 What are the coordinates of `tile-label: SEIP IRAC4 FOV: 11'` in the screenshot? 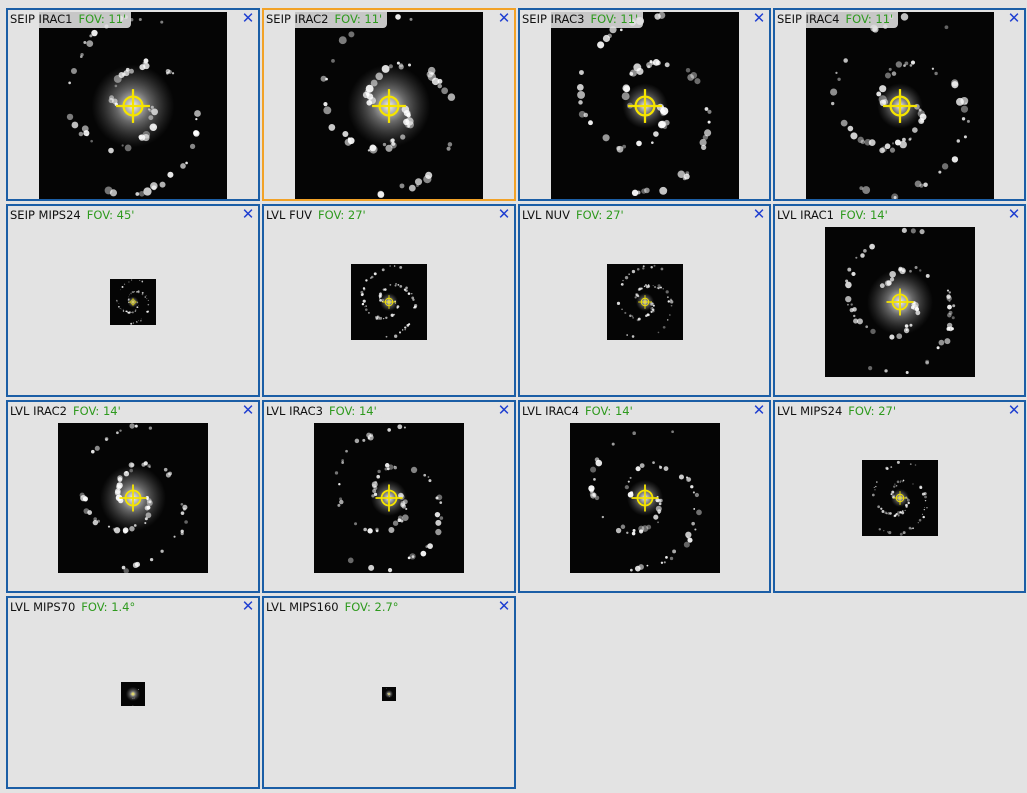 It's located at (837, 19).